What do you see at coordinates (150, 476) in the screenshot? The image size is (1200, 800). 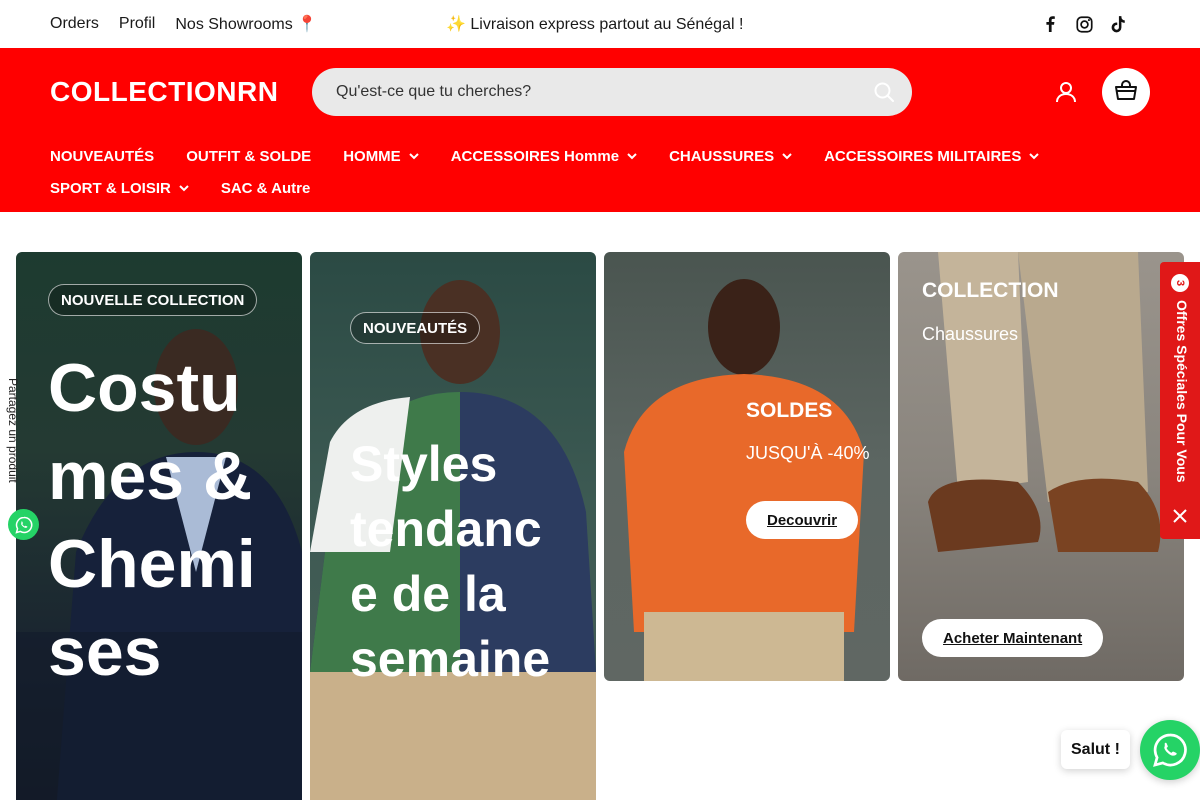 I see `title-line: mes &` at bounding box center [150, 476].